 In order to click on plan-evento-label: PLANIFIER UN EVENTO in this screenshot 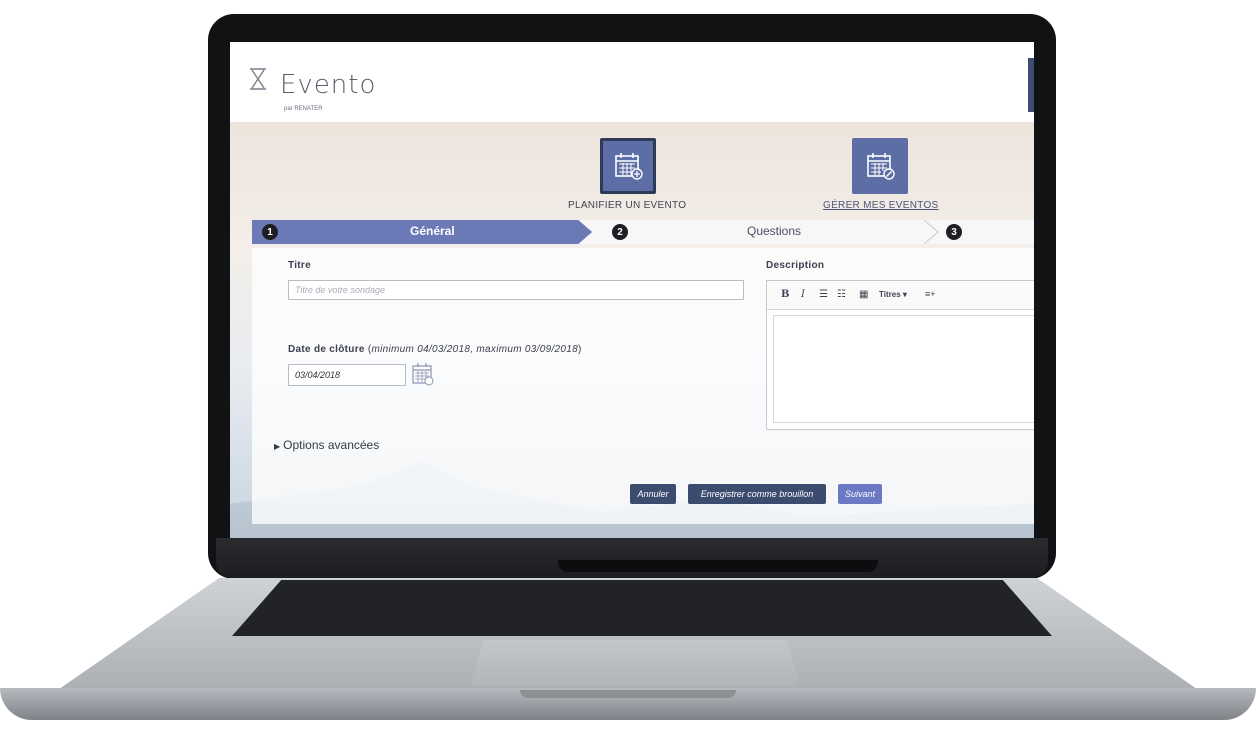, I will do `click(627, 205)`.